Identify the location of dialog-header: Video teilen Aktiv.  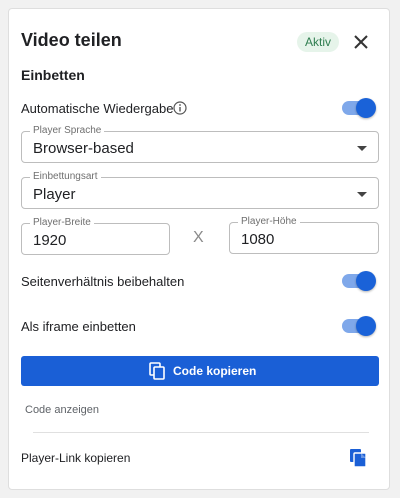
(200, 43).